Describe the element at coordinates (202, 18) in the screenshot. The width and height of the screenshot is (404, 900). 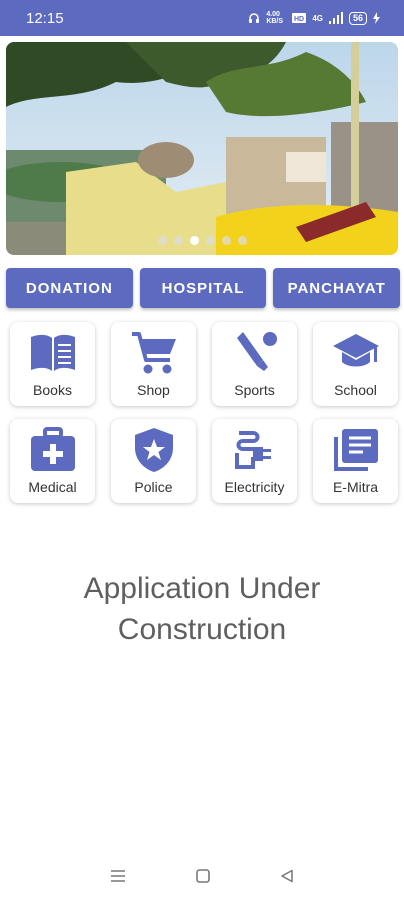
I see `status-bar: 12:15 4.00 KB/S HD 4G 56` at that location.